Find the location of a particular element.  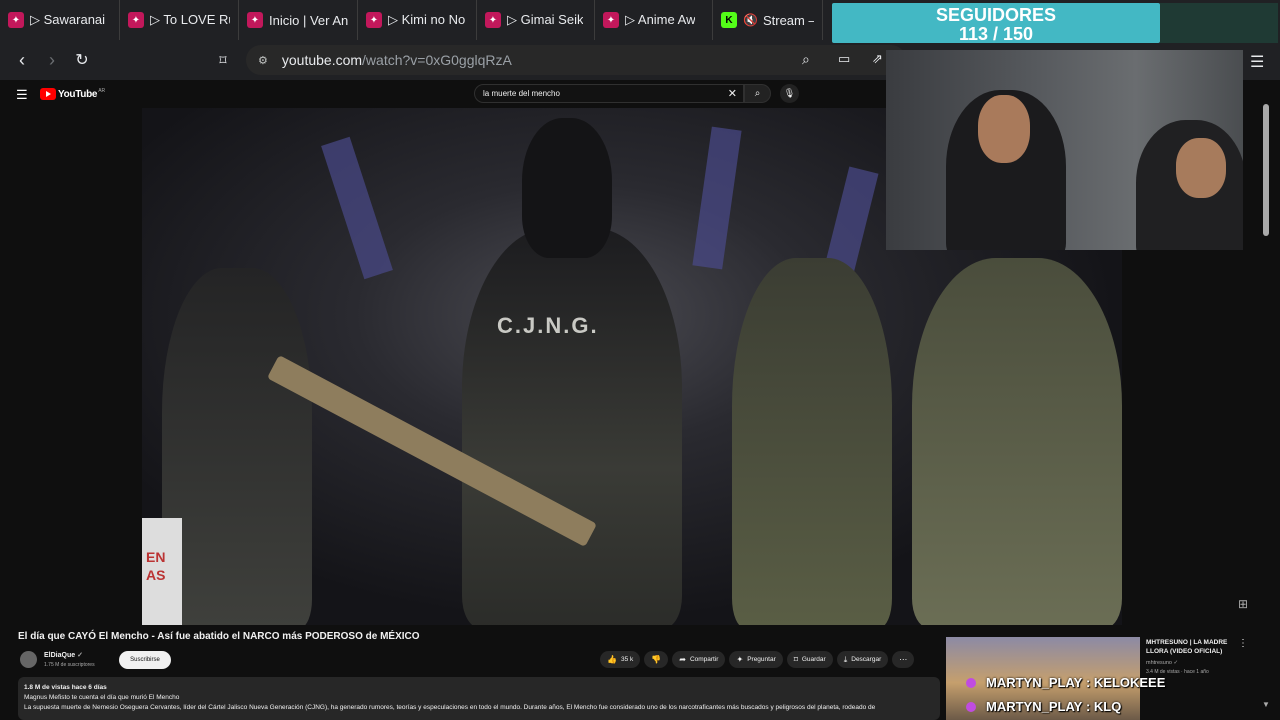

download-icon: ⤓ is located at coordinates (845, 659).